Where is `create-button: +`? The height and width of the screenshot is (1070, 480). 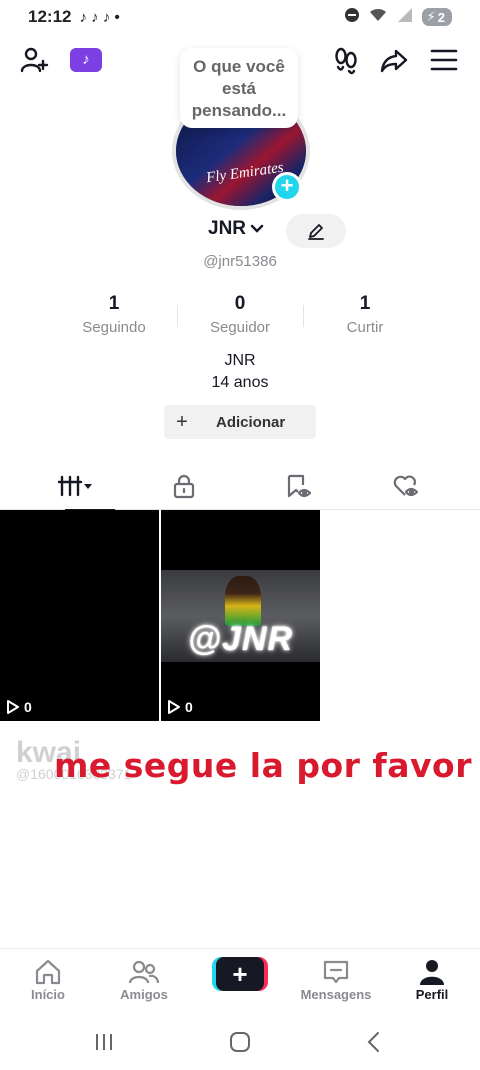 create-button: + is located at coordinates (240, 974).